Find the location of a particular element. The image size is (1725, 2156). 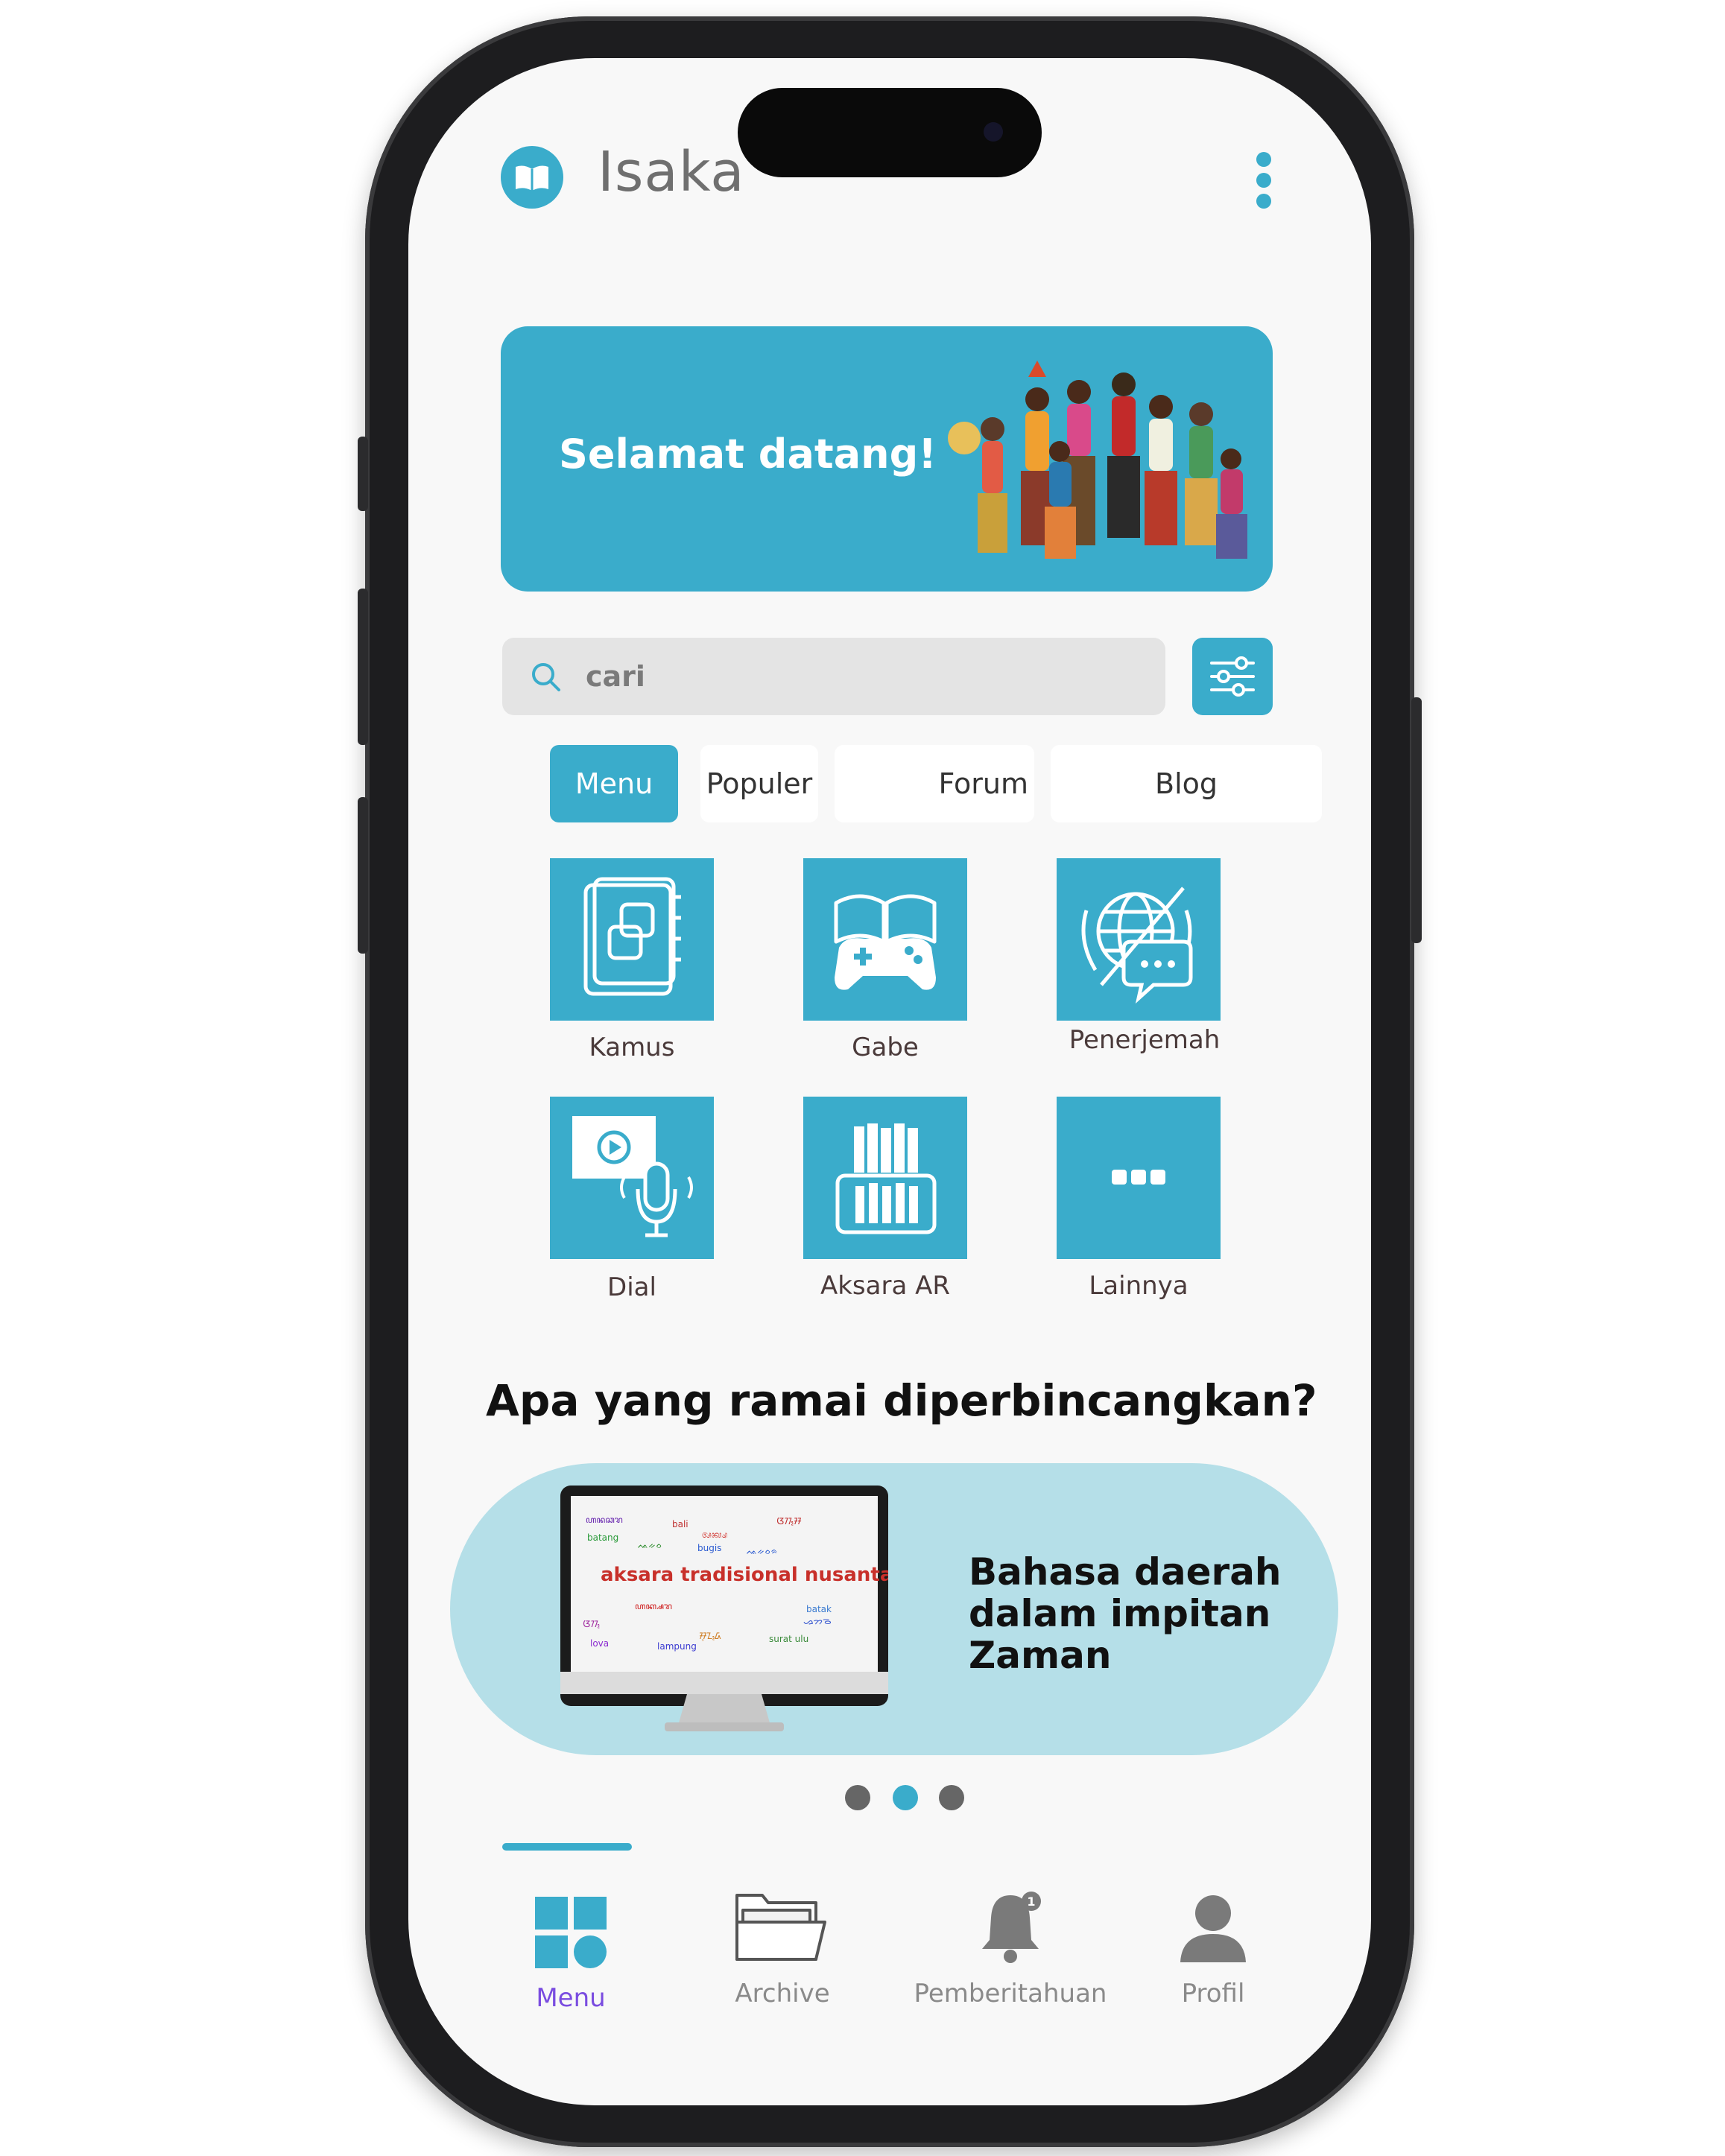

volume-down-button is located at coordinates (363, 876).